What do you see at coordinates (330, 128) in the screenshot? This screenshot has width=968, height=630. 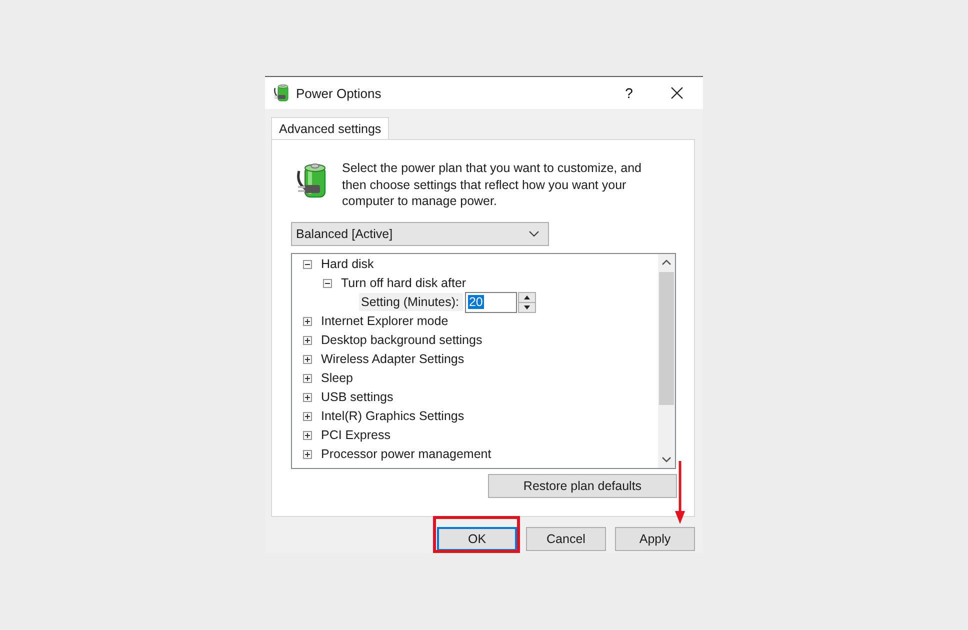 I see `tab: Advanced settings` at bounding box center [330, 128].